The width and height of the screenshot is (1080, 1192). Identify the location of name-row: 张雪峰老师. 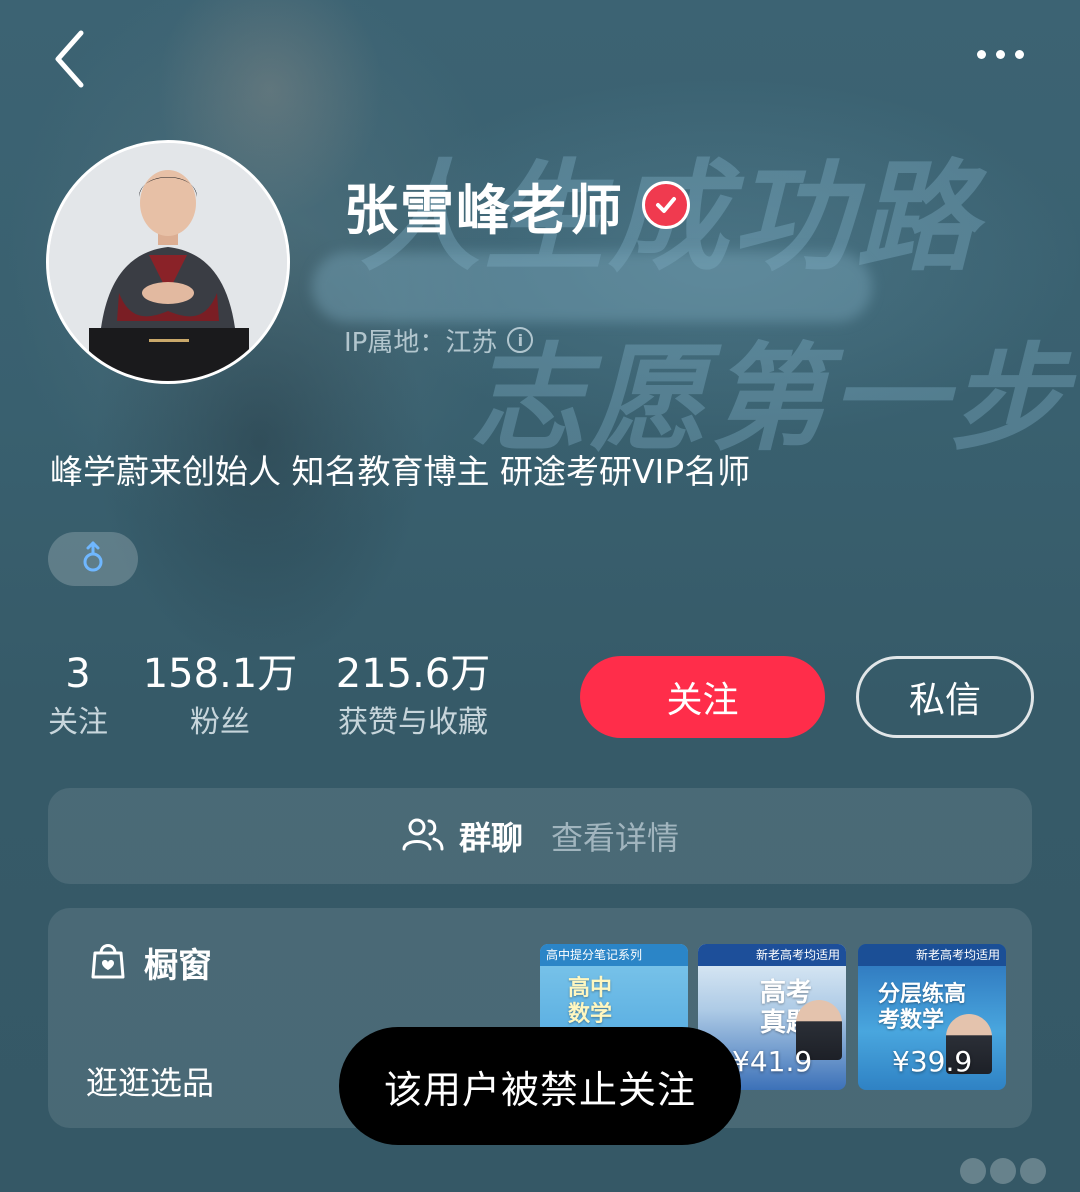
(517, 205).